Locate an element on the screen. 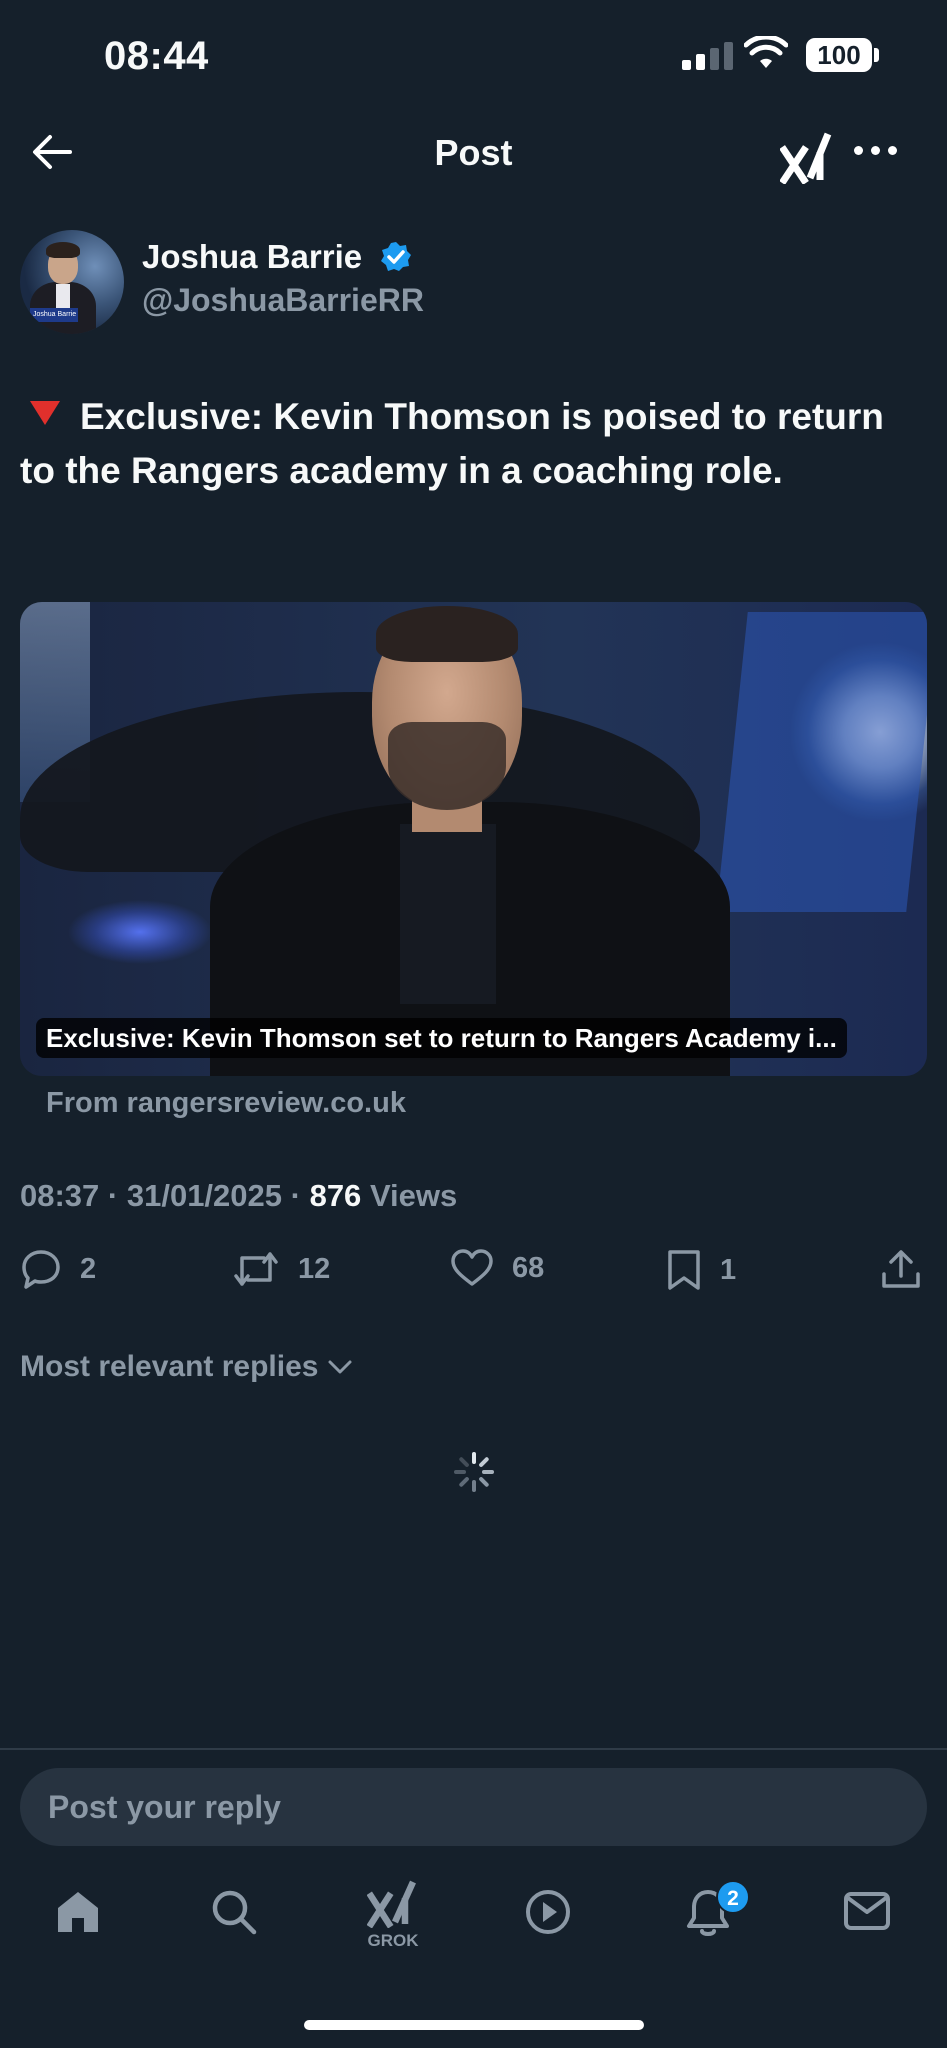 Image resolution: width=947 pixels, height=2048 pixels. grok-label: GROK is located at coordinates (393, 1940).